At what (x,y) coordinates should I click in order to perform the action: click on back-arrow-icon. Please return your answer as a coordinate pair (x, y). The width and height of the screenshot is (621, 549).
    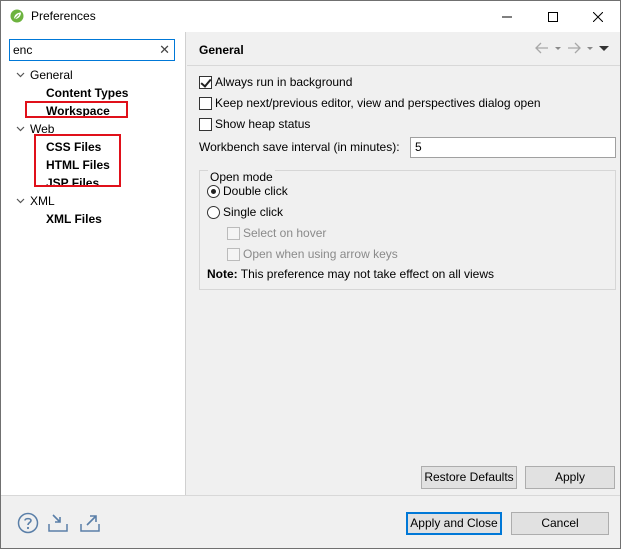
    Looking at the image, I should click on (542, 48).